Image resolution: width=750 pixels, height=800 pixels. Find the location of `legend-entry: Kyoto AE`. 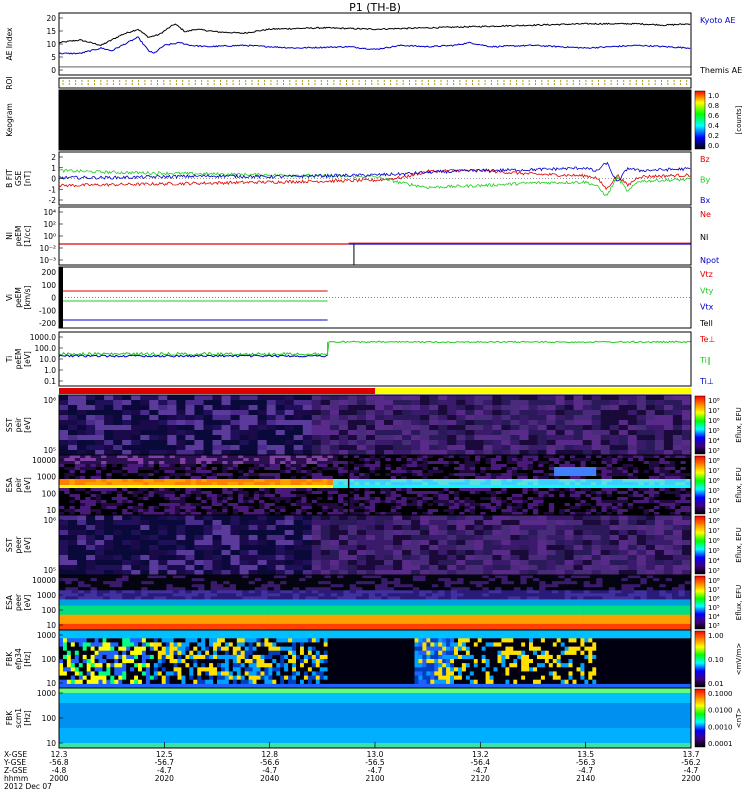

legend-entry: Kyoto AE is located at coordinates (717, 20).